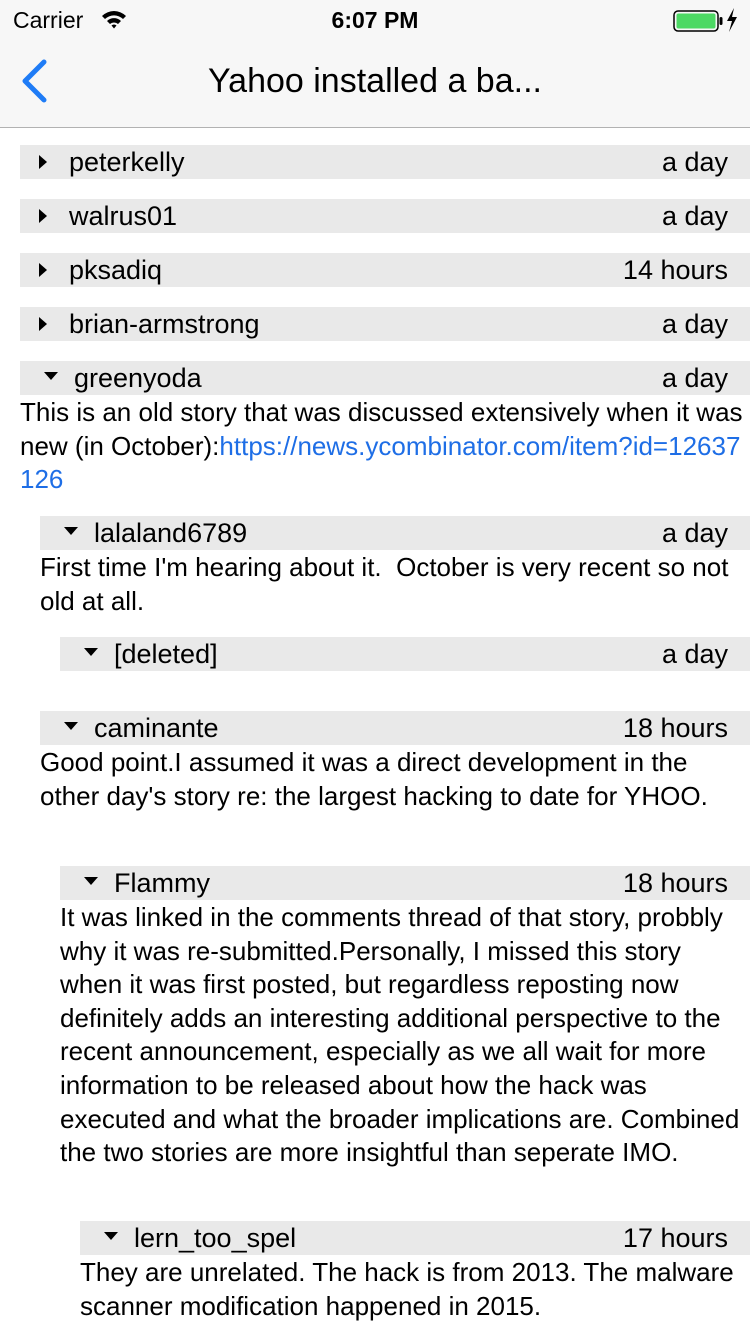 The image size is (750, 1334). Describe the element at coordinates (385, 162) in the screenshot. I see `comment-header-row: peterkelly a day` at that location.